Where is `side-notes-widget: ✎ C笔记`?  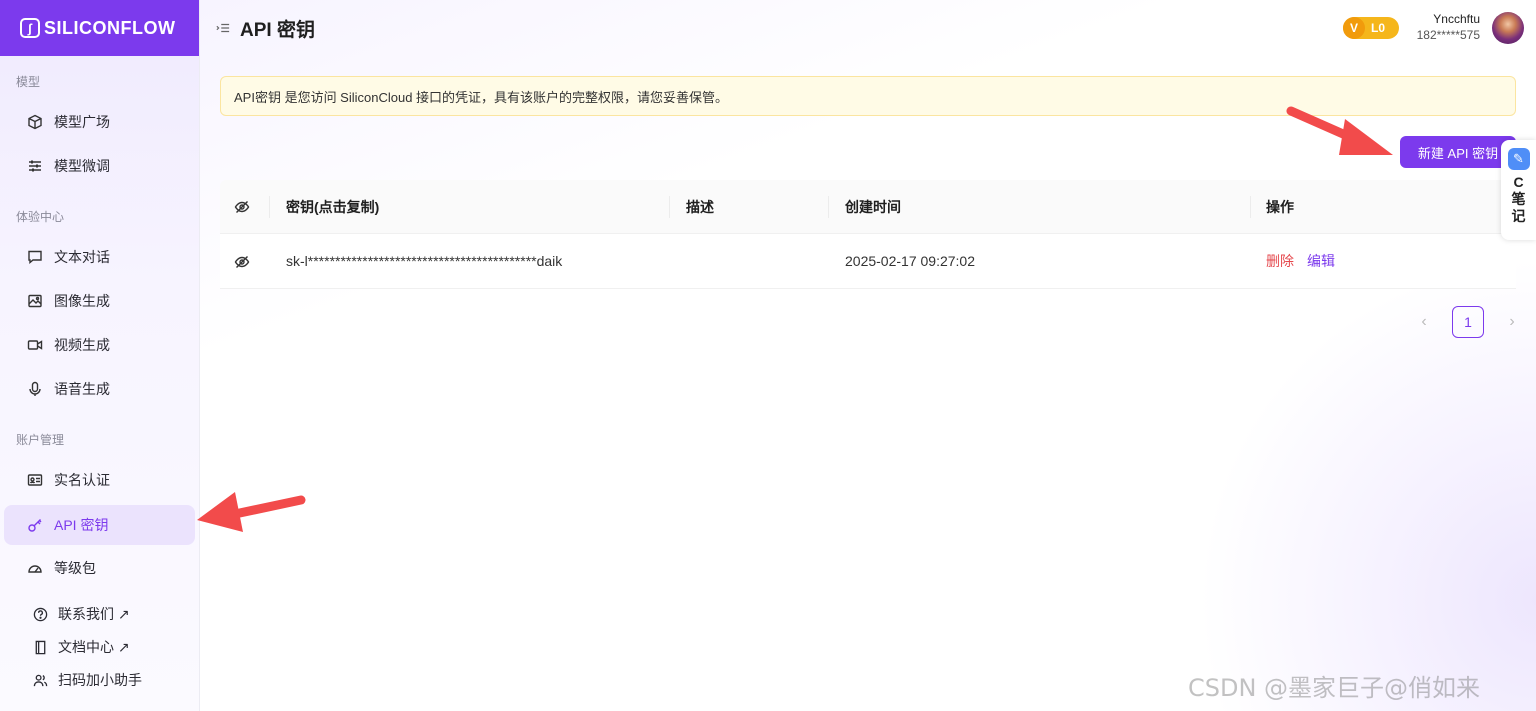 side-notes-widget: ✎ C笔记 is located at coordinates (1518, 190).